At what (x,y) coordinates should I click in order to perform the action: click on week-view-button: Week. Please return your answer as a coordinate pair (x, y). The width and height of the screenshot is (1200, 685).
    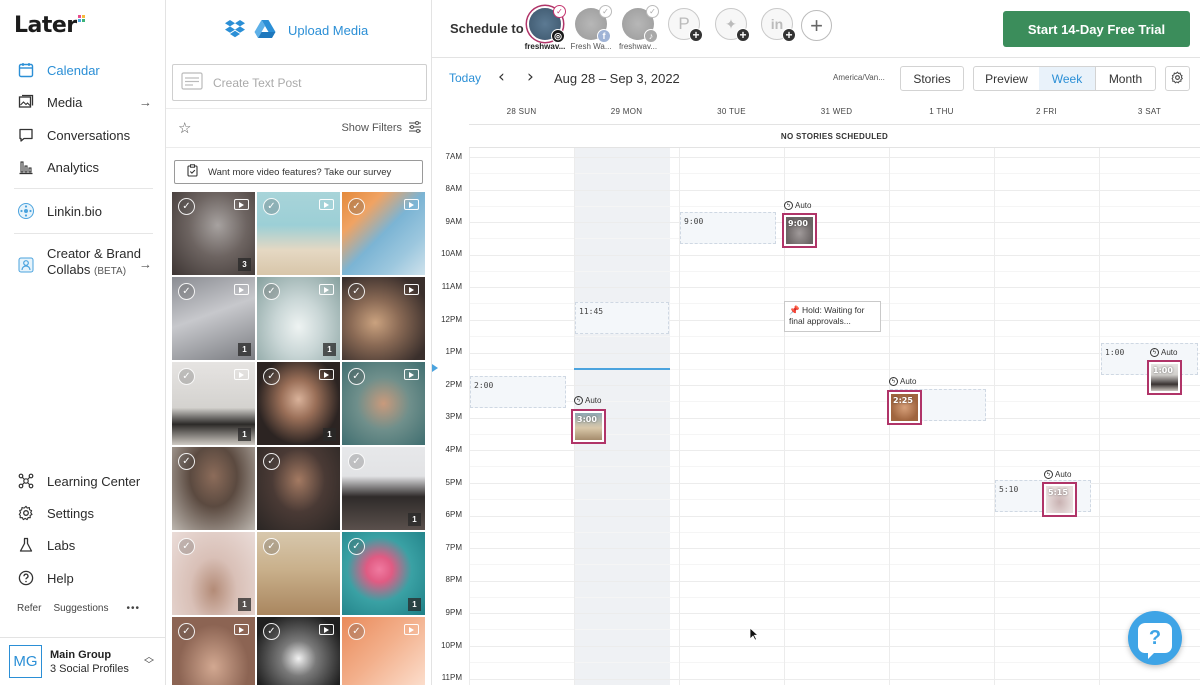
    Looking at the image, I should click on (1067, 78).